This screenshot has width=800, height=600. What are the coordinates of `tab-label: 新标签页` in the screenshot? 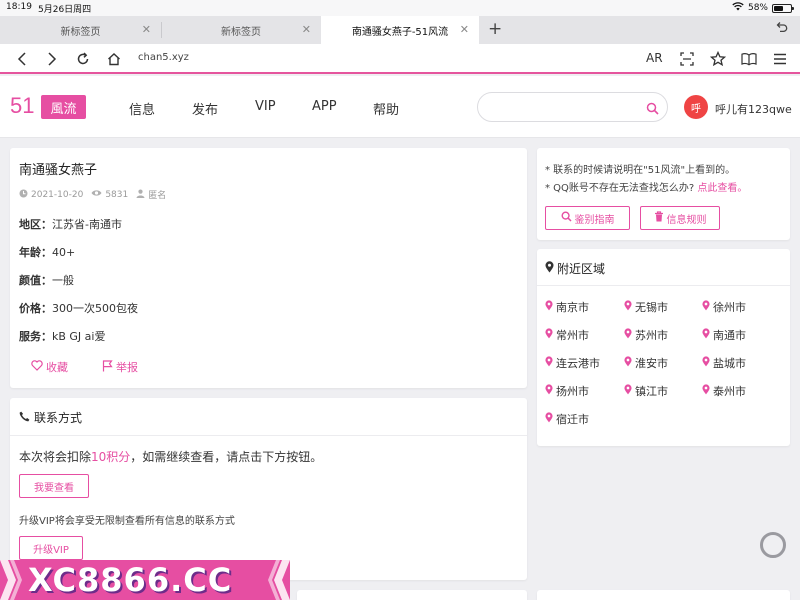 It's located at (80, 32).